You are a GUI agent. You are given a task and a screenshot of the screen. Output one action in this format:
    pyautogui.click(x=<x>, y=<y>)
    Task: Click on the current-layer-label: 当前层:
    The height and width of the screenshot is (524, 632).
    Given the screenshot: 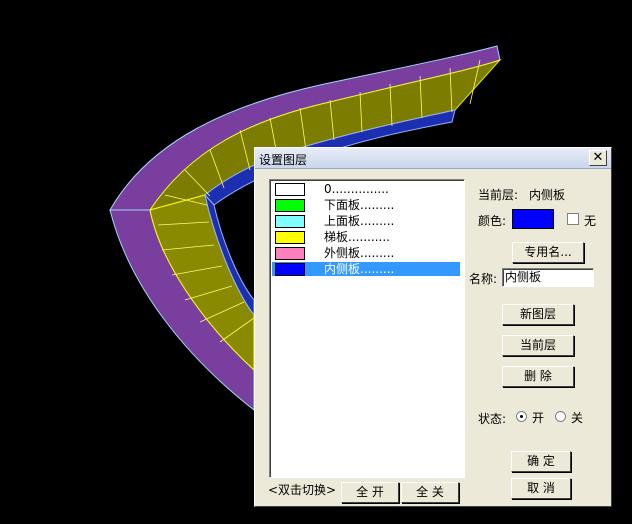 What is the action you would take?
    pyautogui.click(x=498, y=195)
    